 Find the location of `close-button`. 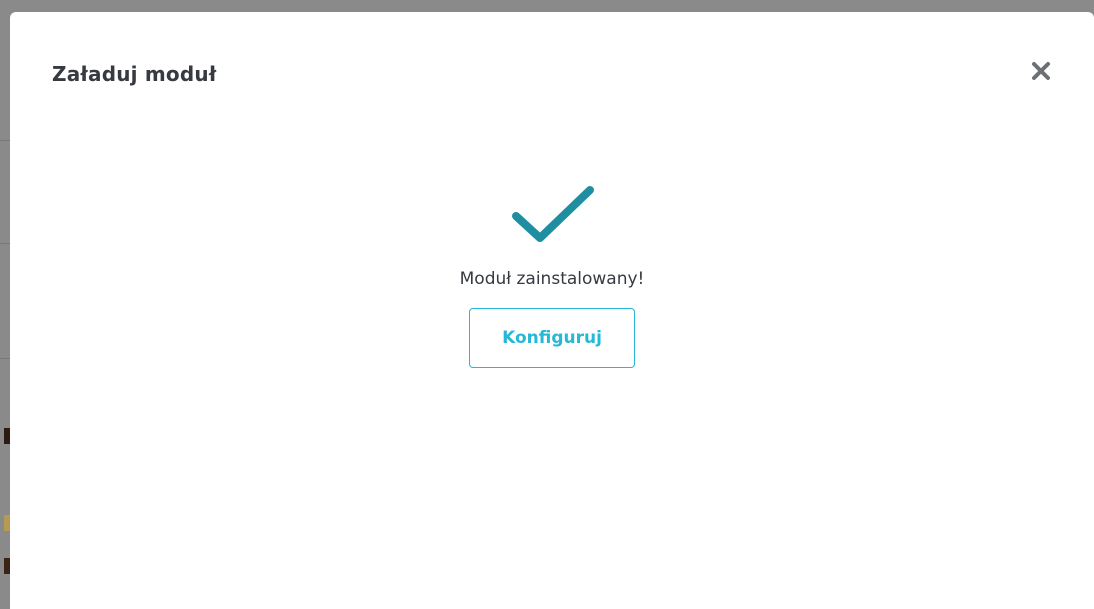

close-button is located at coordinates (1041, 71).